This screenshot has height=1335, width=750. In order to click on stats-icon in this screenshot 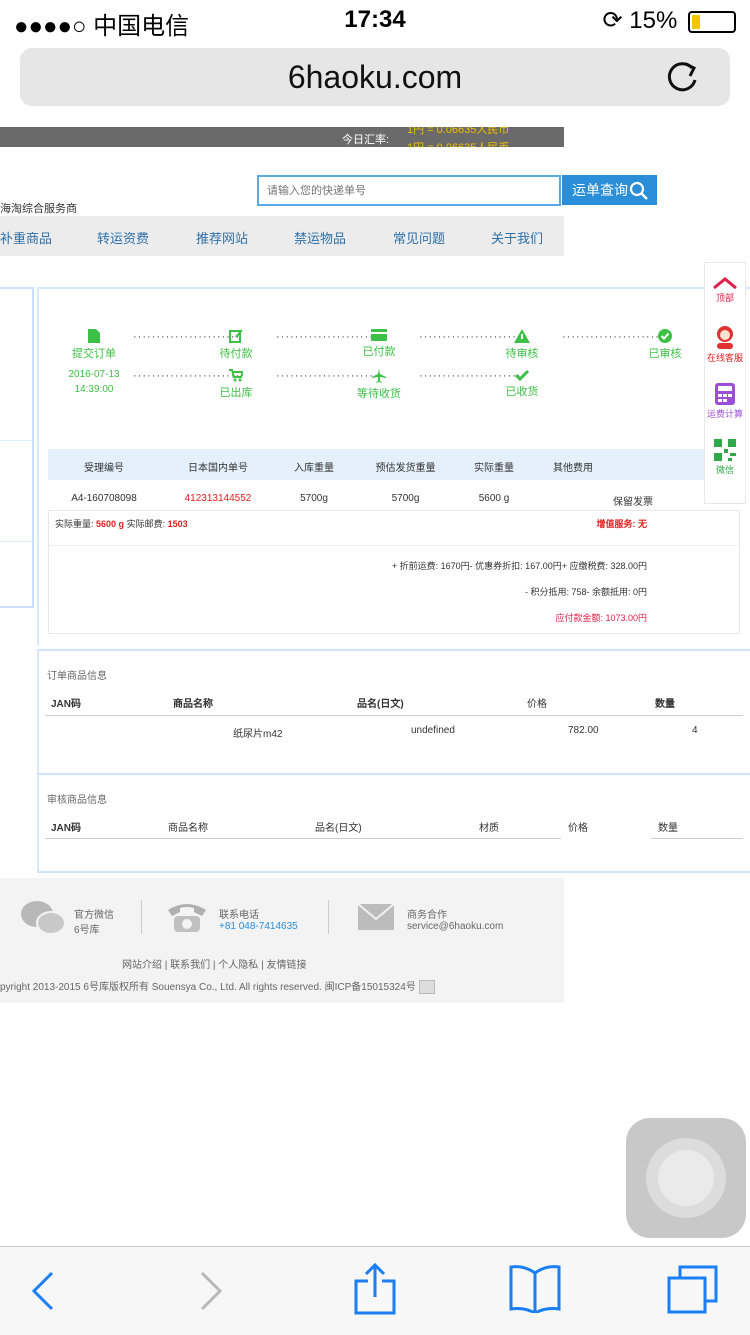, I will do `click(426, 987)`.